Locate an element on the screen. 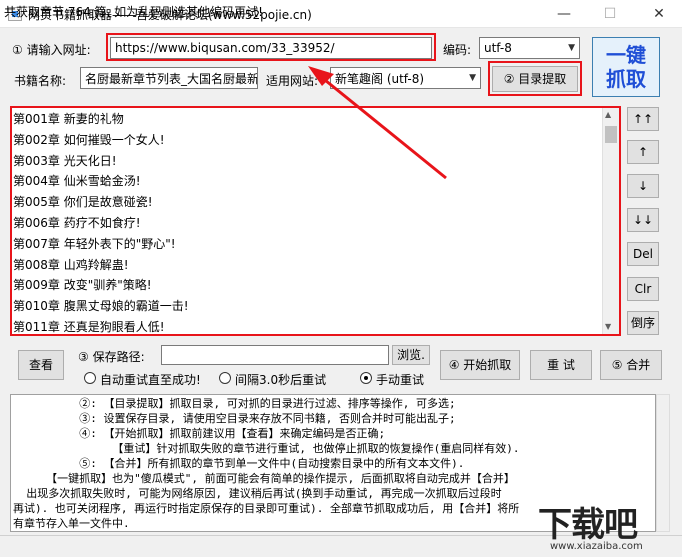 The width and height of the screenshot is (682, 557). status-text: 共获取章节 764 篇, 如为乱码则选其他编码再试! is located at coordinates (133, 12).